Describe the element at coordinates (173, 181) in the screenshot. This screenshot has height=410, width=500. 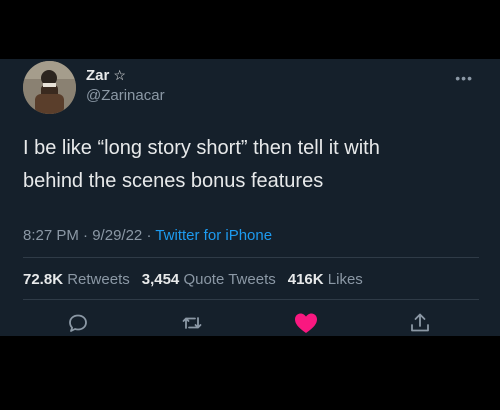
I see `tweet-text-line: behind the scenes bonus features` at that location.